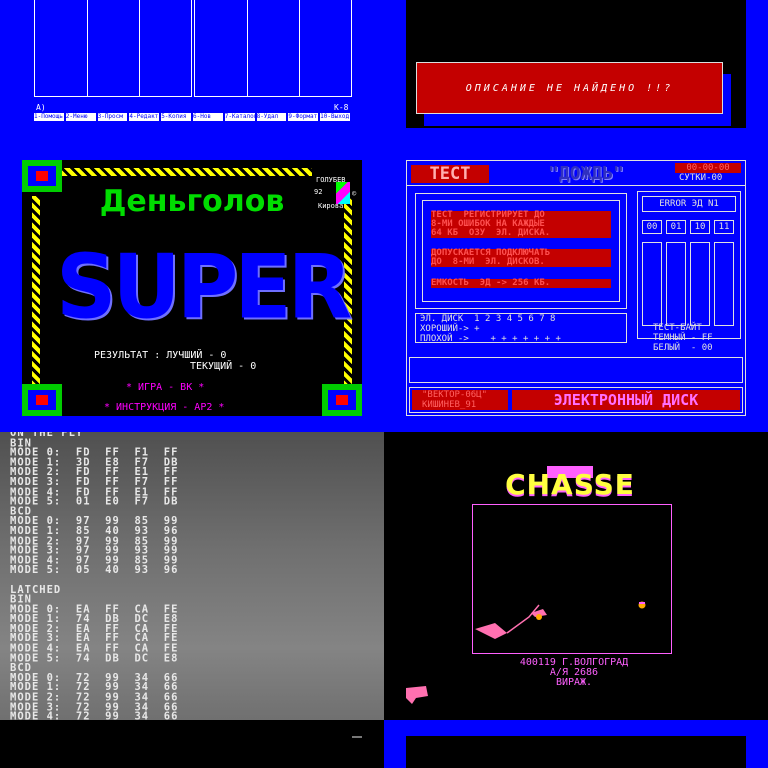  I want to click on fkey-delete: 8-Удал, so click(271, 117).